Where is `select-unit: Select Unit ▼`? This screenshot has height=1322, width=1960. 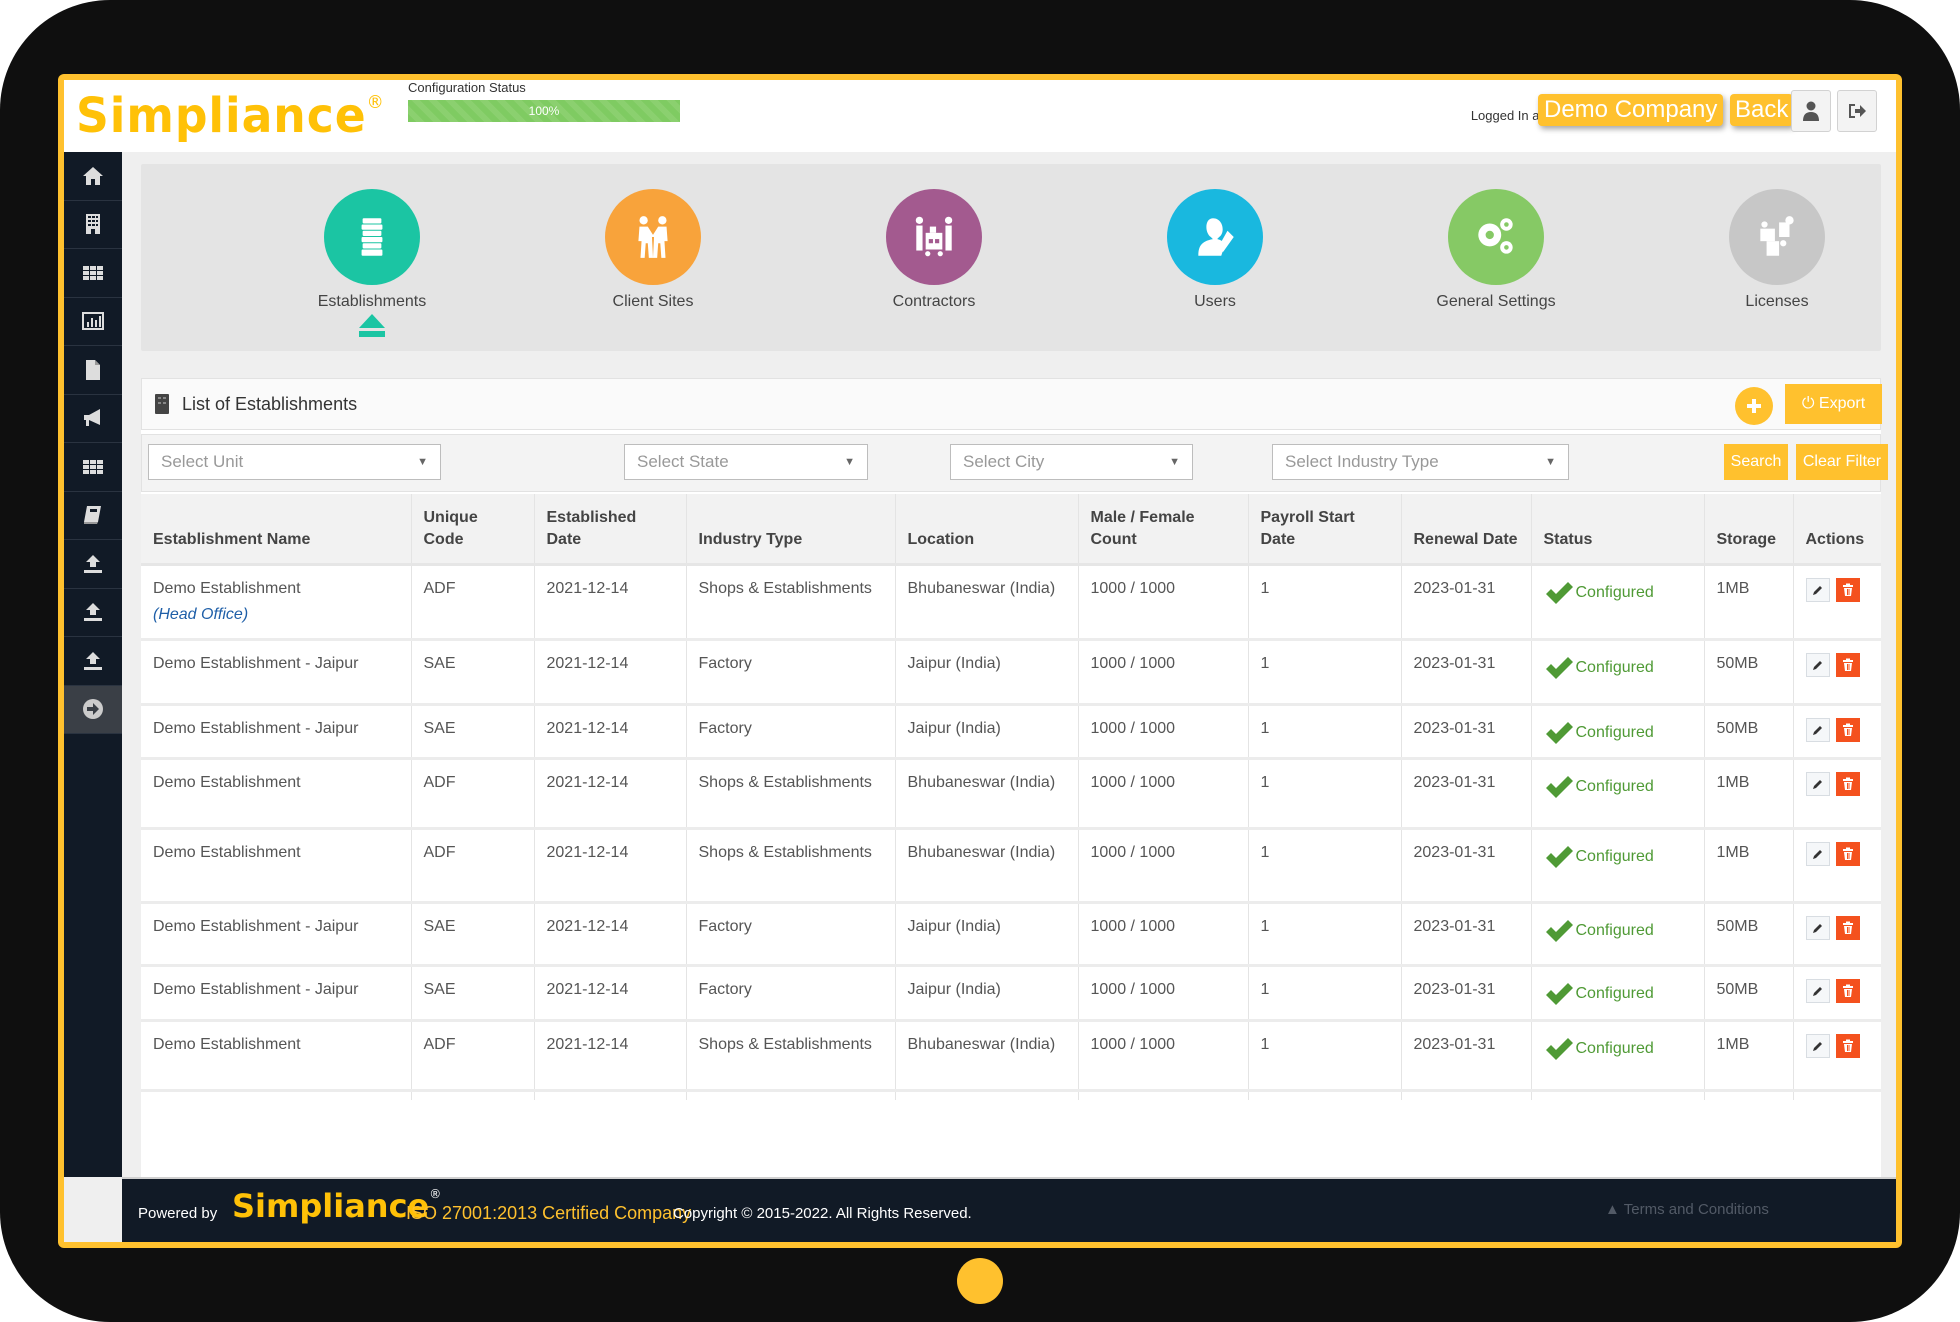 select-unit: Select Unit ▼ is located at coordinates (294, 462).